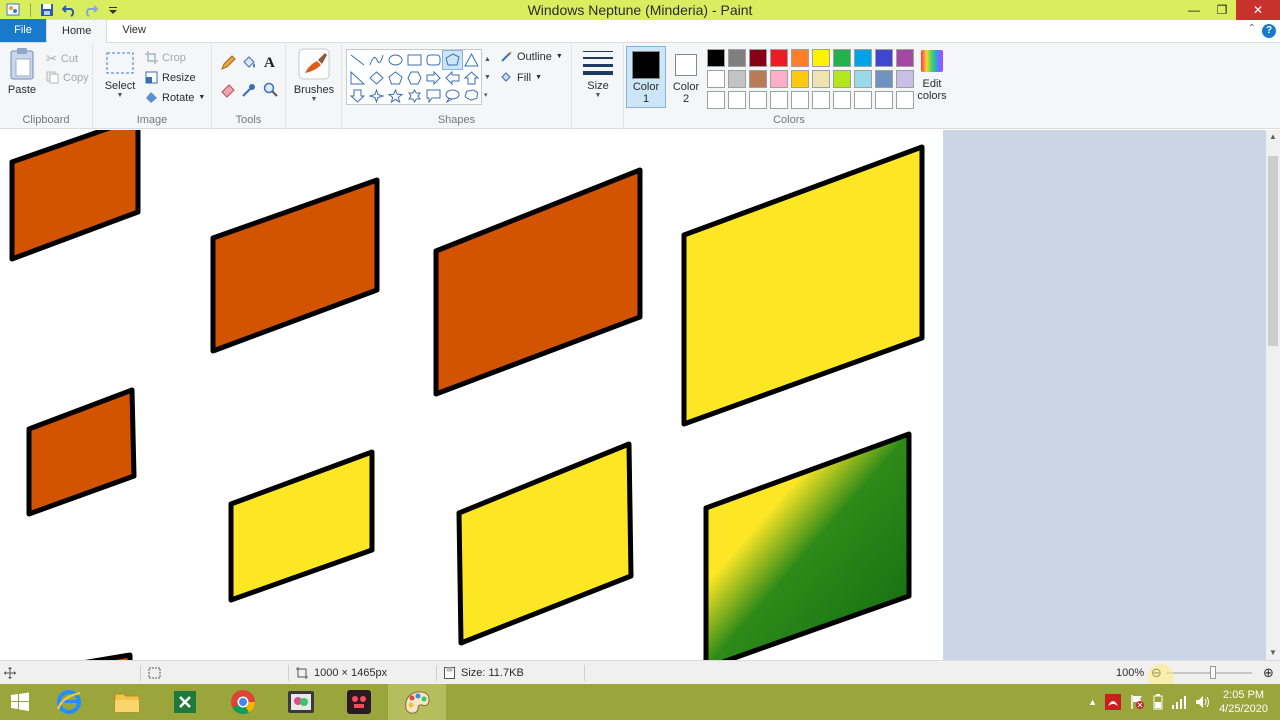 Image resolution: width=1280 pixels, height=720 pixels. Describe the element at coordinates (433, 60) in the screenshot. I see `rounded-rectangle-shape-icon` at that location.